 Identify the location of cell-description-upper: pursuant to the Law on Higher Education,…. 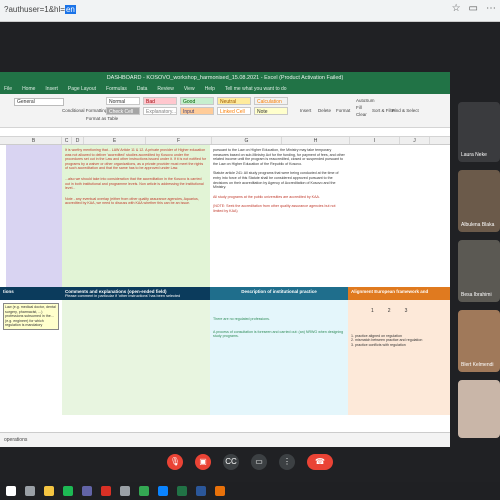
(279, 216).